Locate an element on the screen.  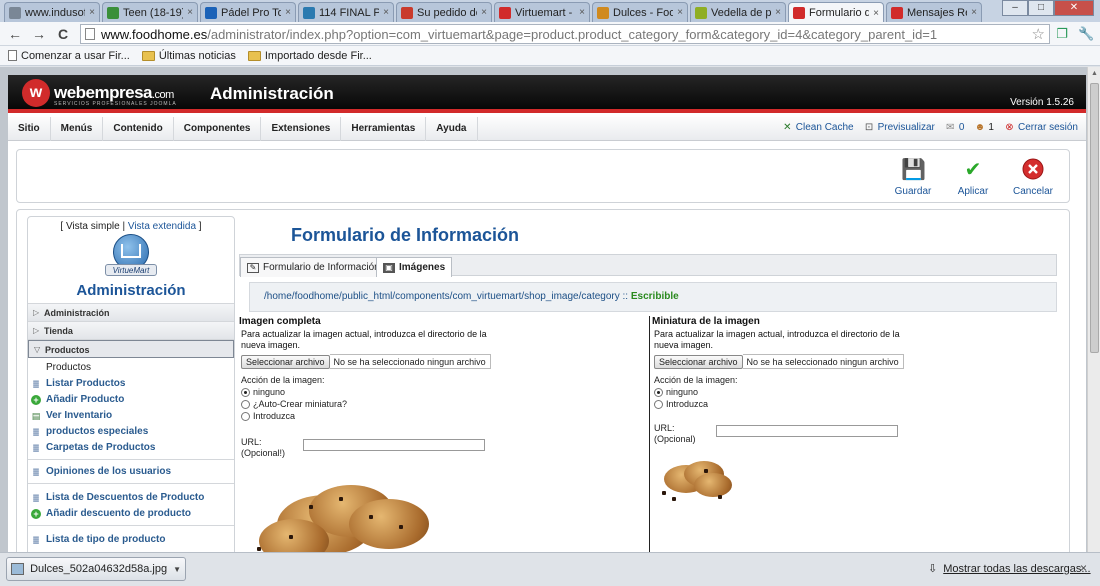
tab-information: ✎ Formulario de Información is located at coordinates (313, 267).